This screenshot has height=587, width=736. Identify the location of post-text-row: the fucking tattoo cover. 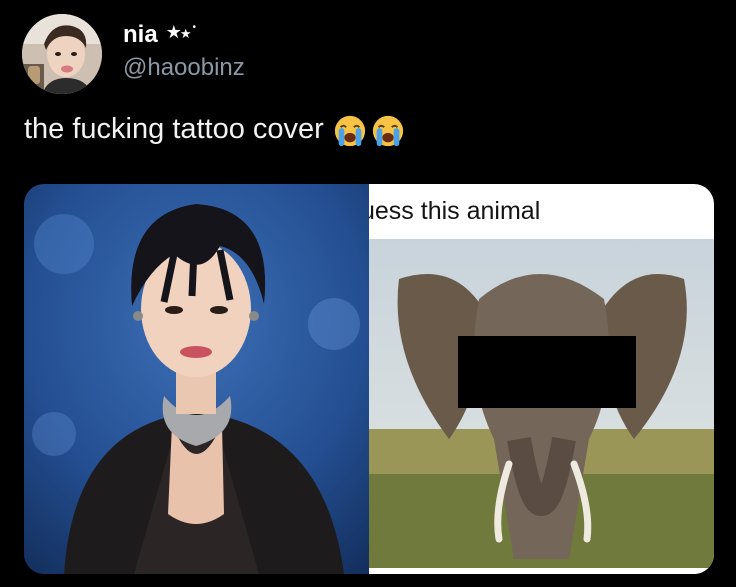
(214, 129).